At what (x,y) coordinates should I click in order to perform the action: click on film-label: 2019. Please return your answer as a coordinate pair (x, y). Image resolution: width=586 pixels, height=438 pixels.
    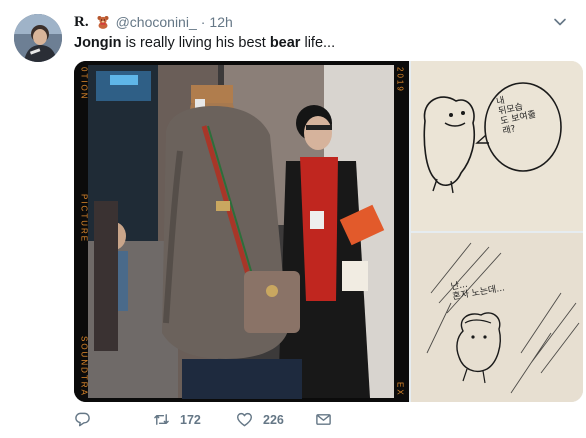
    Looking at the image, I should click on (400, 80).